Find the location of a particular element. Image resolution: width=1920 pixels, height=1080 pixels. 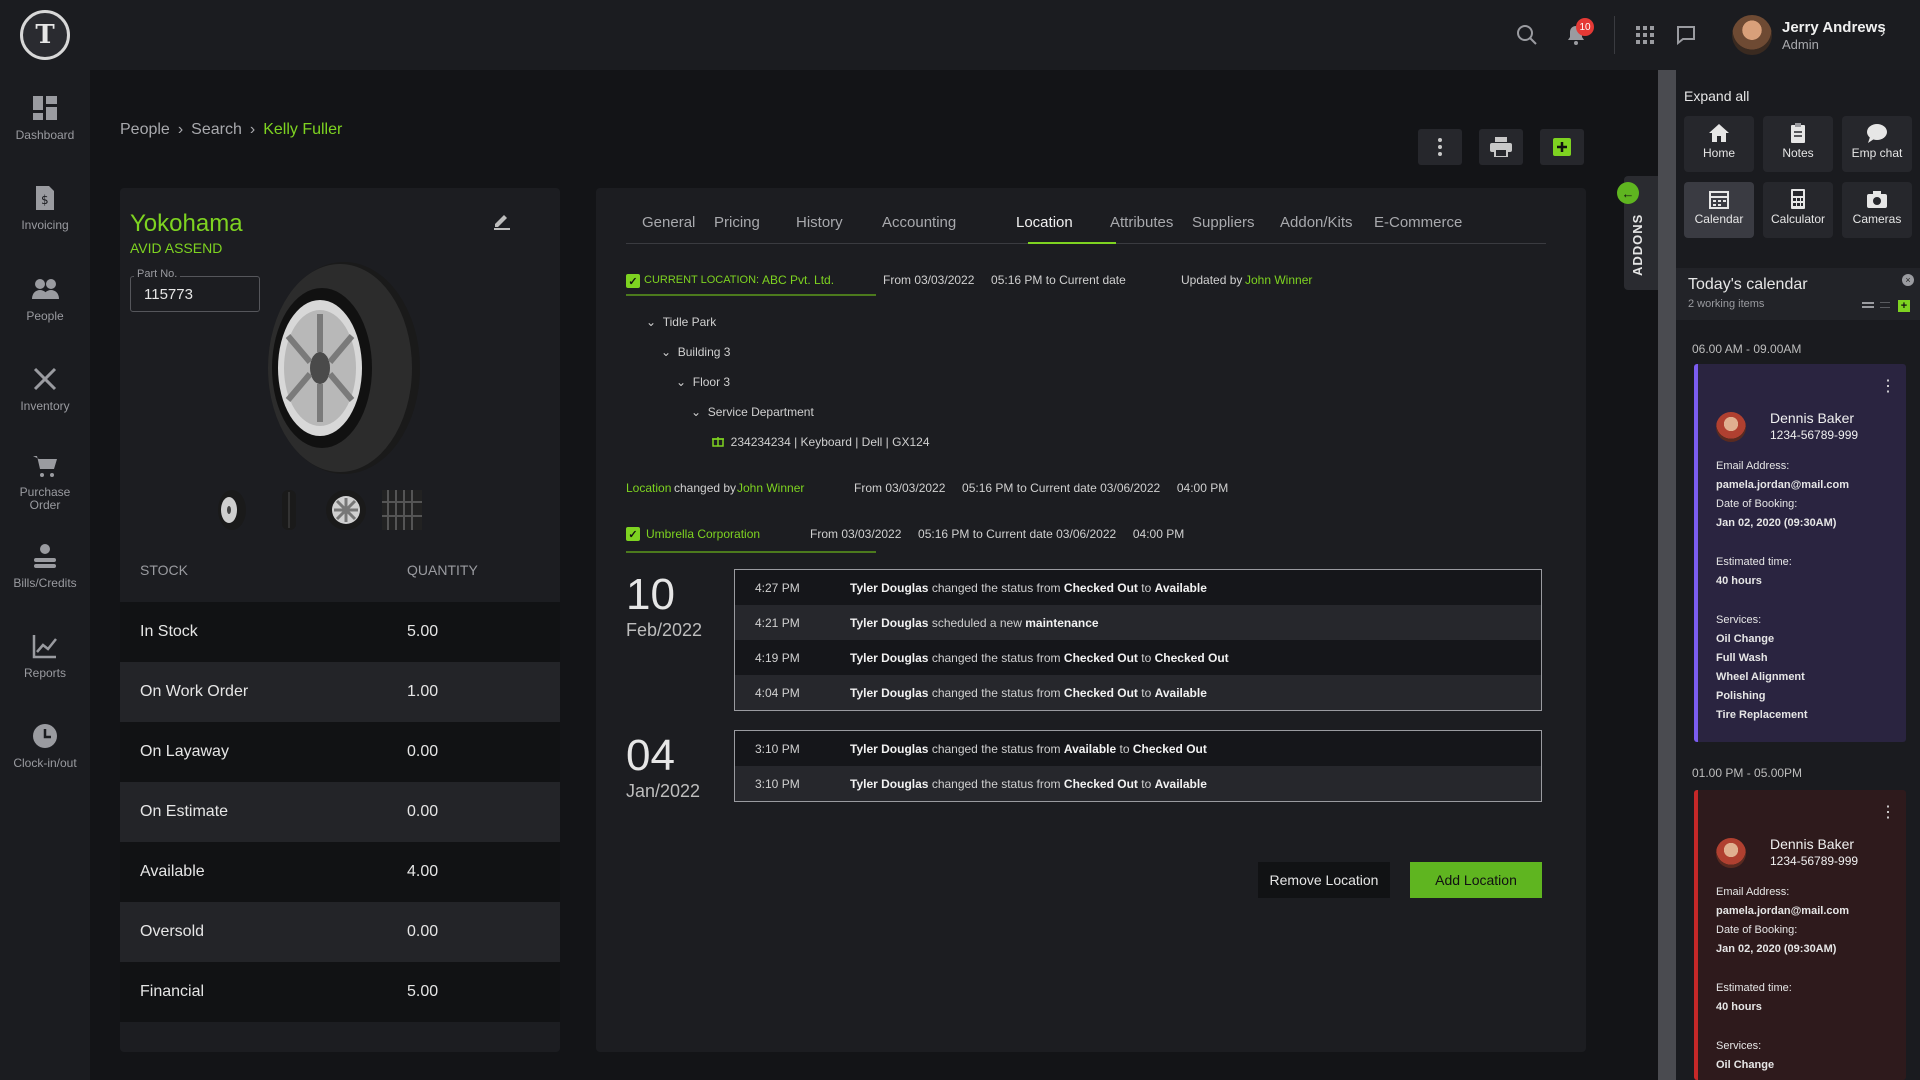

tab-history: History is located at coordinates (819, 222).